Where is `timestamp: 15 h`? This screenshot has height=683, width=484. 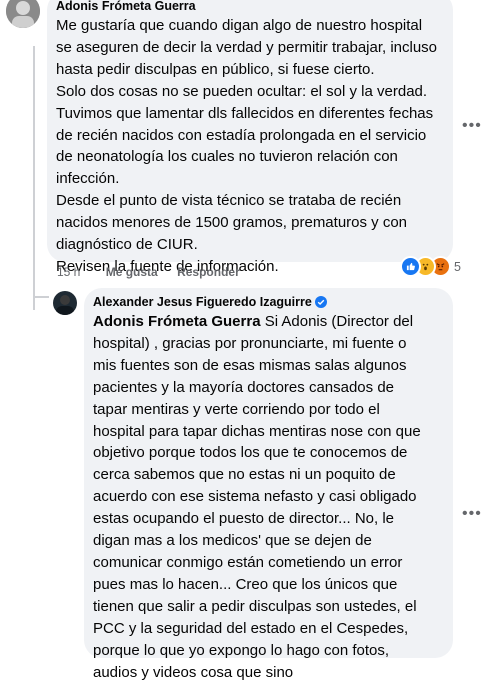
timestamp: 15 h is located at coordinates (68, 272).